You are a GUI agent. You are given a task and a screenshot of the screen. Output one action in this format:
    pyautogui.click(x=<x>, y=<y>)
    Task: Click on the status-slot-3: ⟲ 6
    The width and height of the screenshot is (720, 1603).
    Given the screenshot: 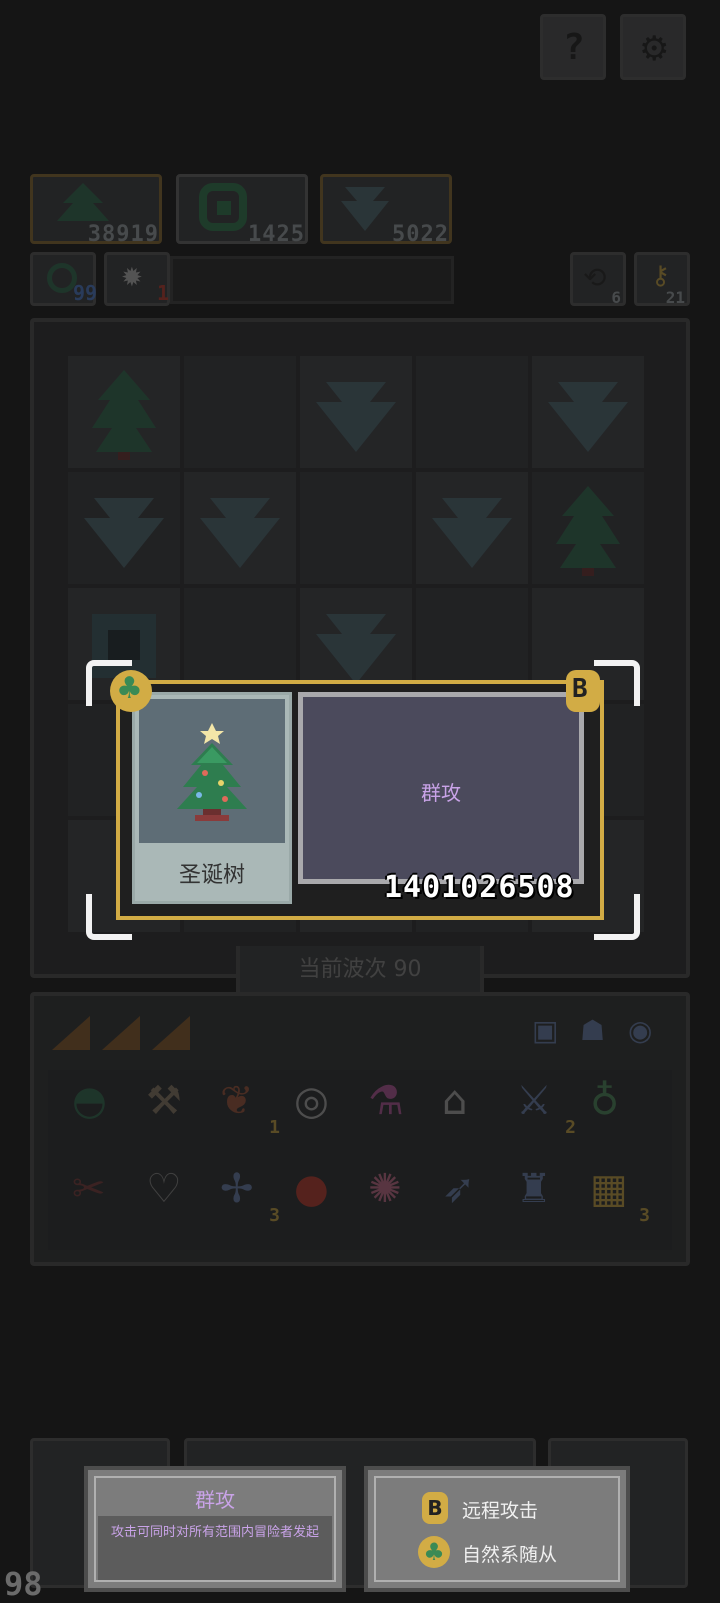 What is the action you would take?
    pyautogui.click(x=598, y=279)
    